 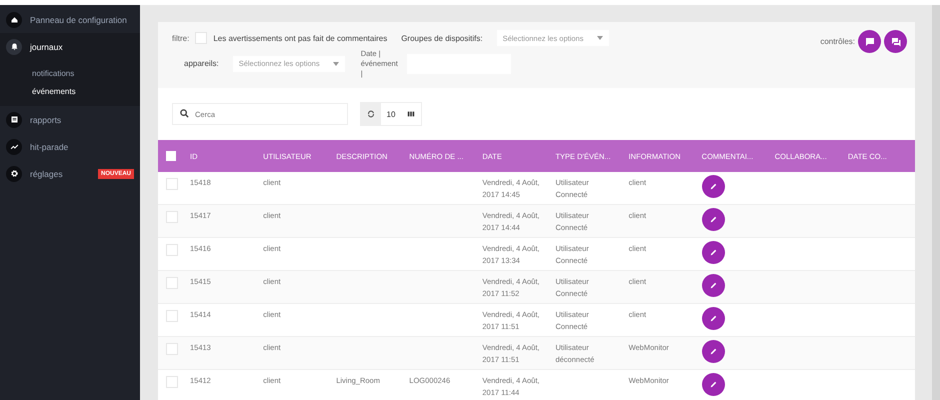 What do you see at coordinates (201, 63) in the screenshot?
I see `devices-label: appareils:` at bounding box center [201, 63].